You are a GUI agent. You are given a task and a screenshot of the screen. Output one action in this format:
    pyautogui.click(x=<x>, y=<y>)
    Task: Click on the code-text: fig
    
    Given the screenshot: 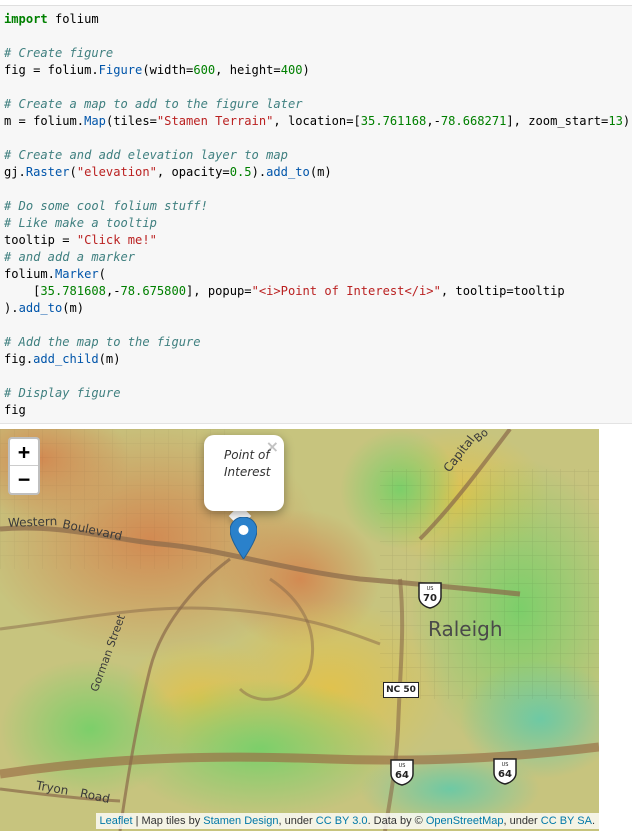 What is the action you would take?
    pyautogui.click(x=15, y=410)
    